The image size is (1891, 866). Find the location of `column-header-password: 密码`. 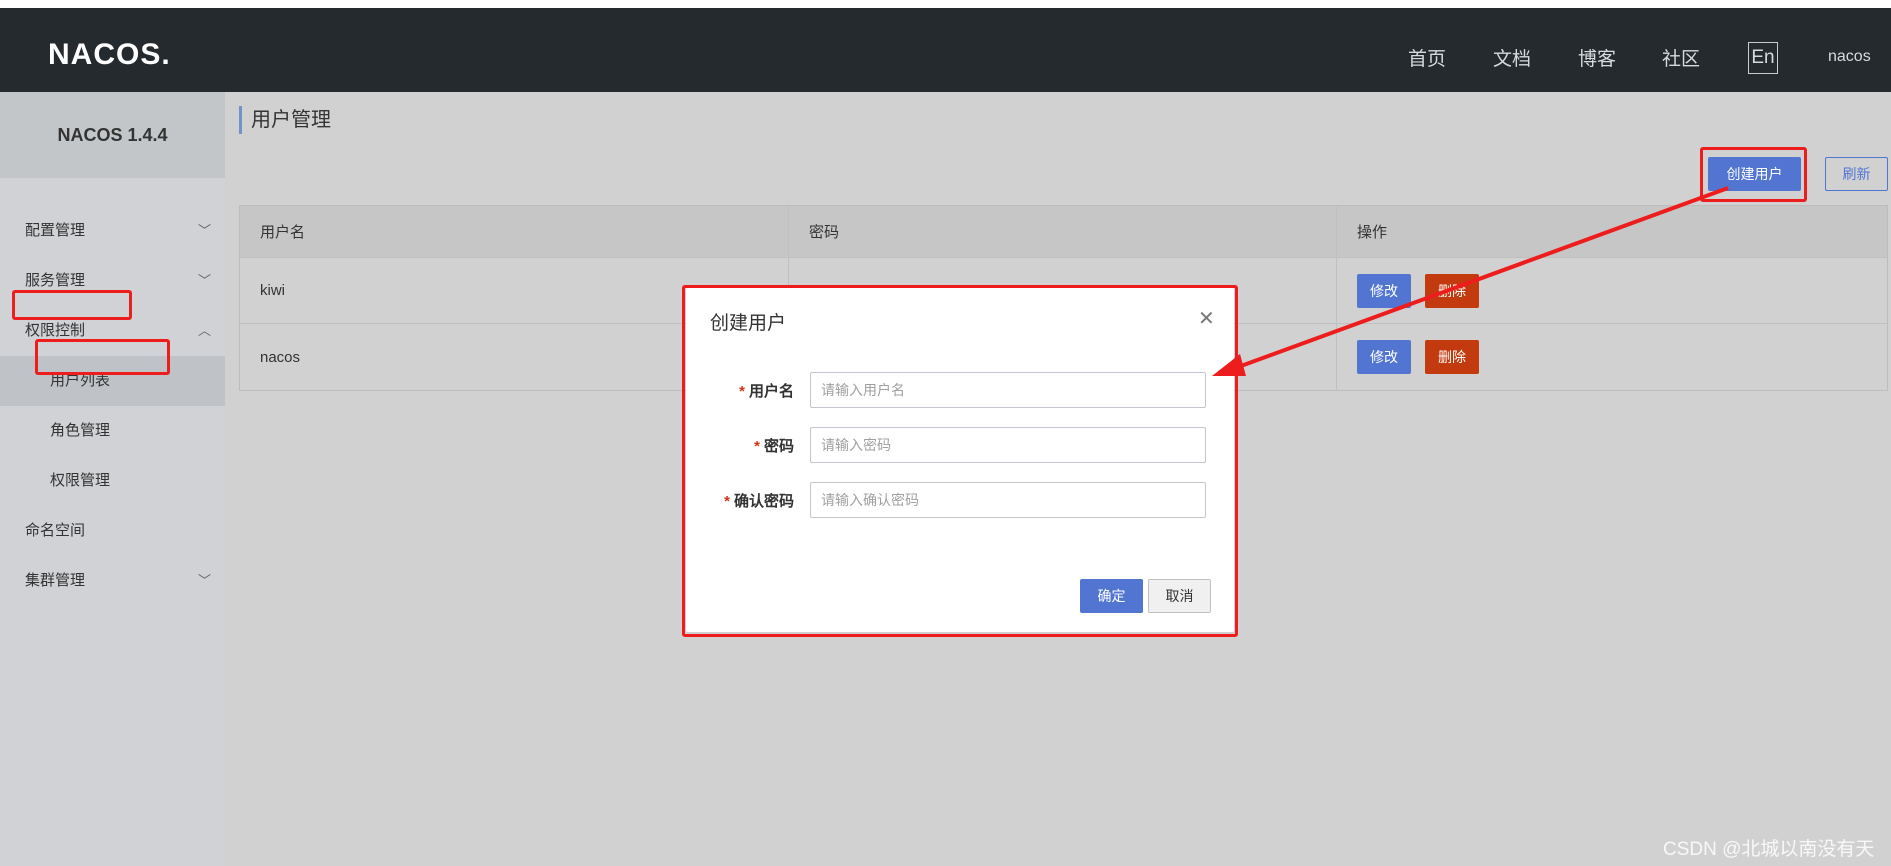

column-header-password: 密码 is located at coordinates (1063, 231).